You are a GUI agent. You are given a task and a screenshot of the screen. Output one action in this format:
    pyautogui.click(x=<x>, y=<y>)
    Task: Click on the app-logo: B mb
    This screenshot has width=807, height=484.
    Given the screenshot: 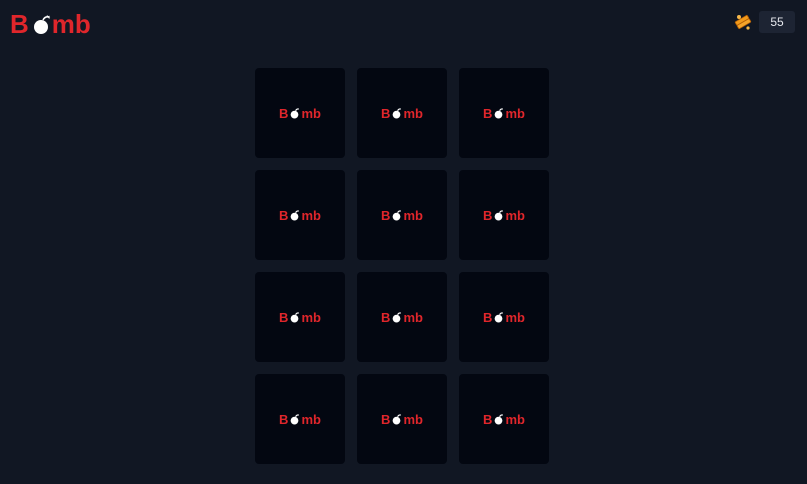 What is the action you would take?
    pyautogui.click(x=50, y=24)
    